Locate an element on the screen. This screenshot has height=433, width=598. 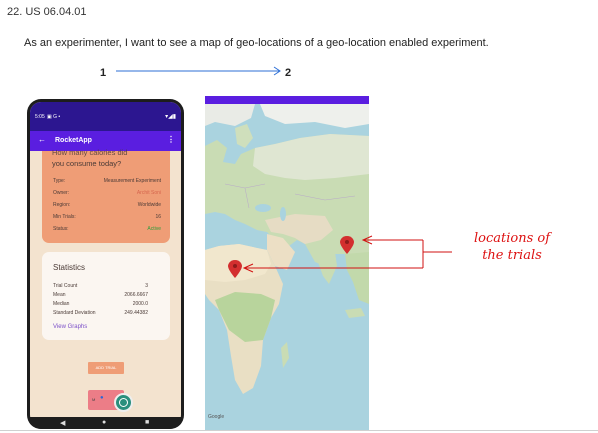
stat-row-std-dev: Standard Deviation 249.44382 is located at coordinates (100, 313).